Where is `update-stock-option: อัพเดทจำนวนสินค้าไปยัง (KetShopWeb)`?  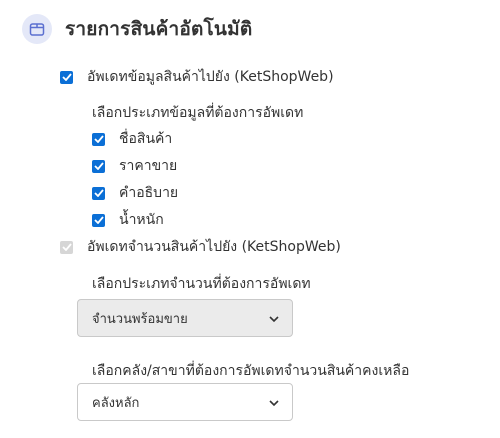 update-stock-option: อัพเดทจำนวนสินค้าไปยัง (KetShopWeb) is located at coordinates (200, 247).